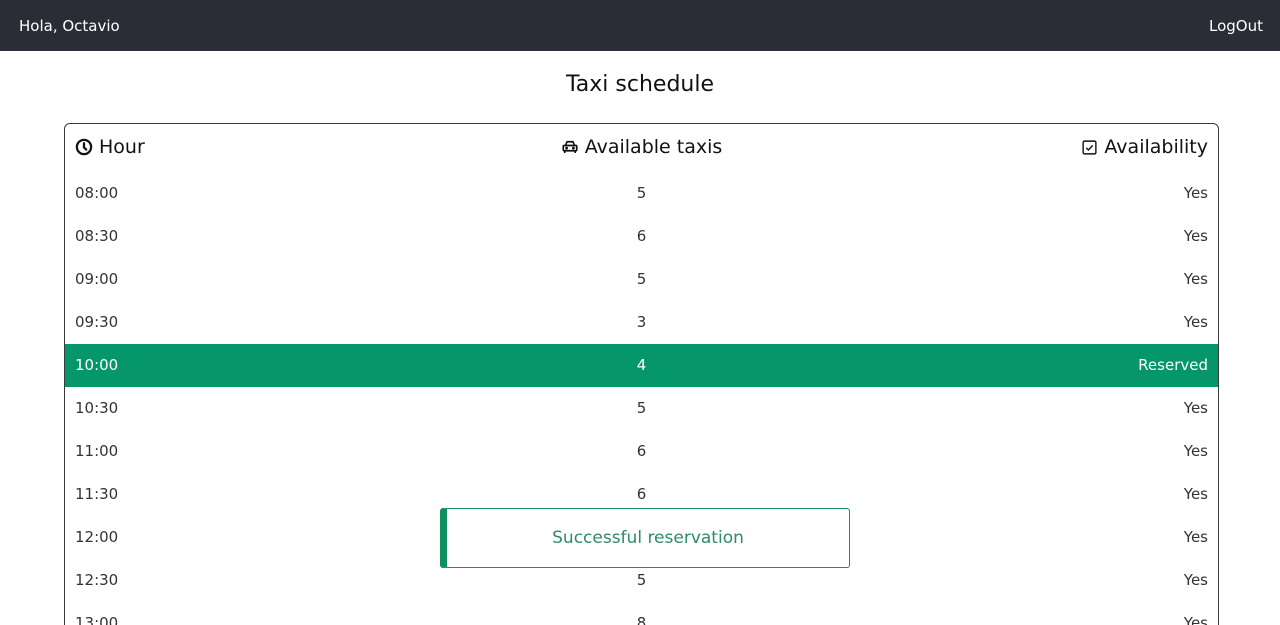 Image resolution: width=1280 pixels, height=625 pixels. Describe the element at coordinates (570, 147) in the screenshot. I see `car-icon` at that location.